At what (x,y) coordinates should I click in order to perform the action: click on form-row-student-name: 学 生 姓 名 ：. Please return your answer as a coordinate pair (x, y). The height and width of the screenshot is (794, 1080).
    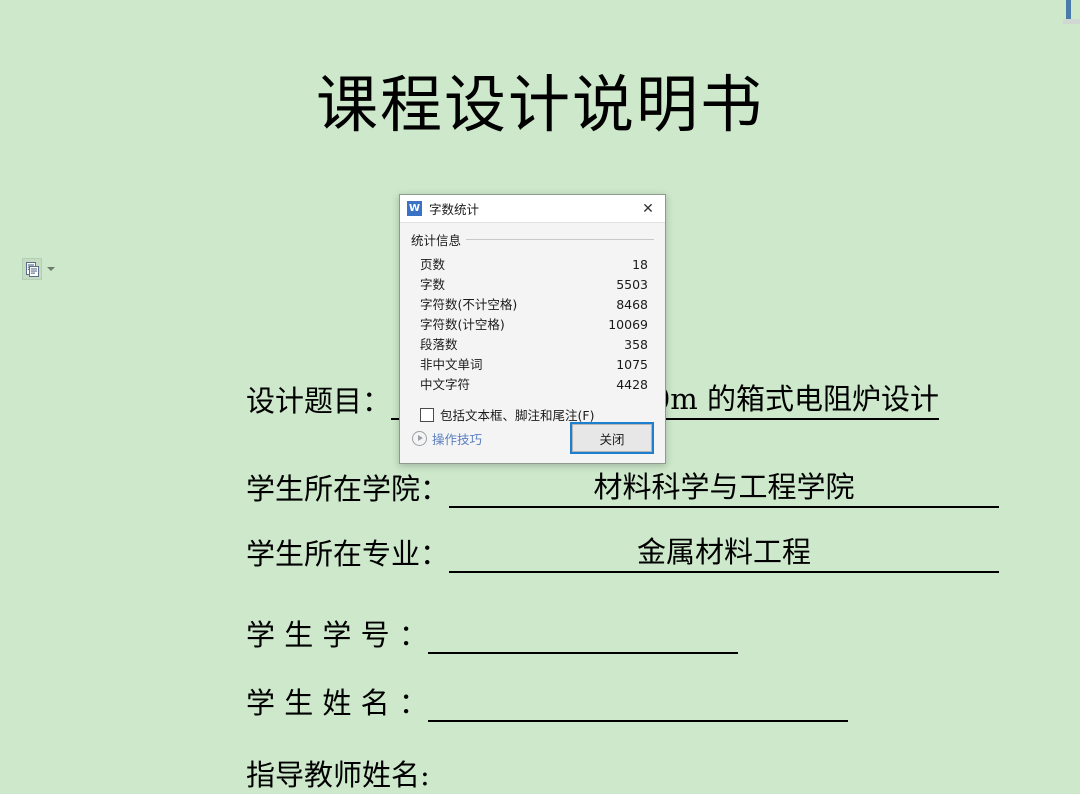
    Looking at the image, I should click on (547, 701).